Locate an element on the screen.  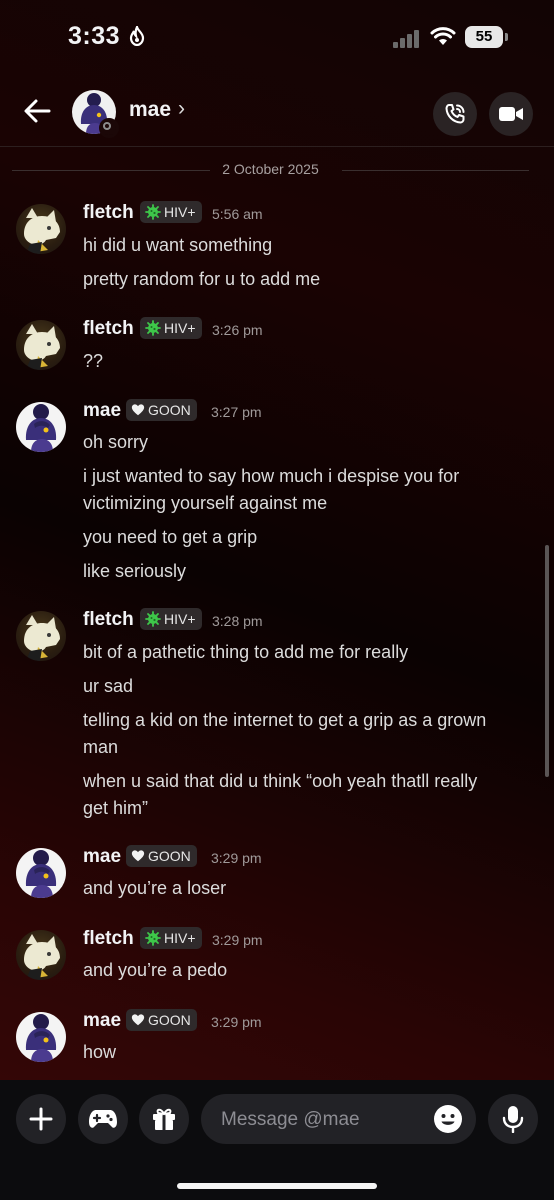
message-text: ur sad is located at coordinates (108, 686).